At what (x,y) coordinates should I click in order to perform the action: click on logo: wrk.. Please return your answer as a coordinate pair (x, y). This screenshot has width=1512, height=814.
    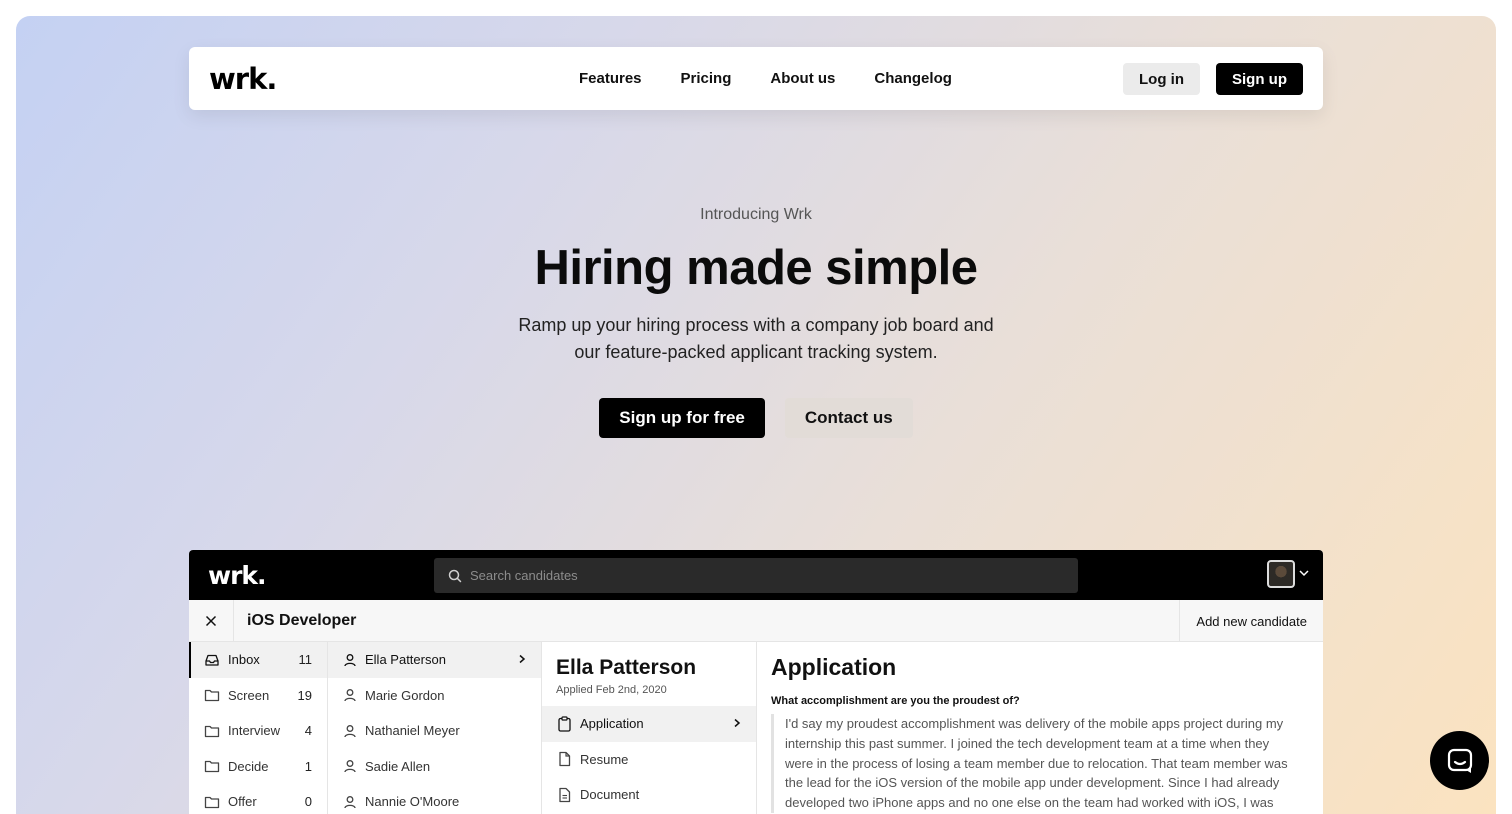
    Looking at the image, I should click on (243, 79).